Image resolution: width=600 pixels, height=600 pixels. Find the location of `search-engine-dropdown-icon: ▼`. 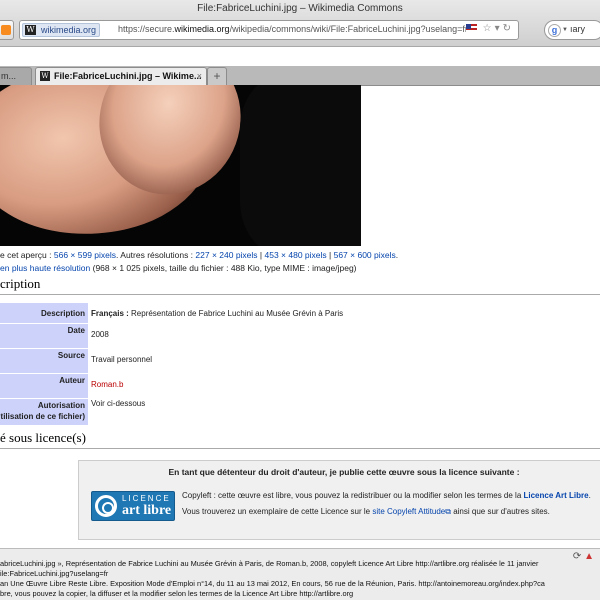

search-engine-dropdown-icon: ▼ is located at coordinates (565, 30).